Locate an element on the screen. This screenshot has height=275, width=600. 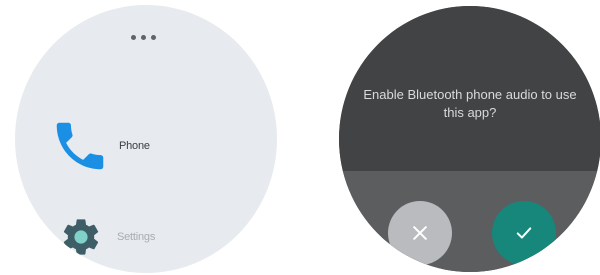
close-icon is located at coordinates (420, 233).